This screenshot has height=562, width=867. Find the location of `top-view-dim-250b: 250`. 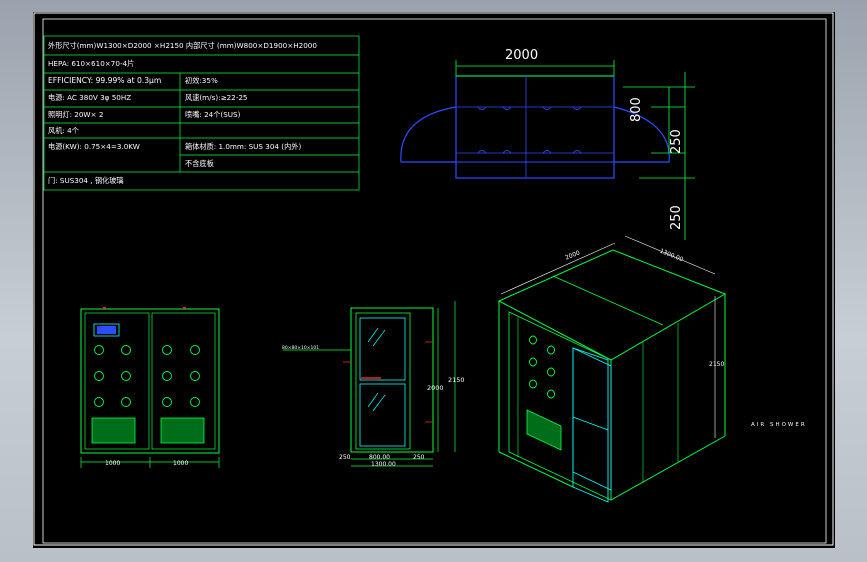

top-view-dim-250b: 250 is located at coordinates (676, 217).